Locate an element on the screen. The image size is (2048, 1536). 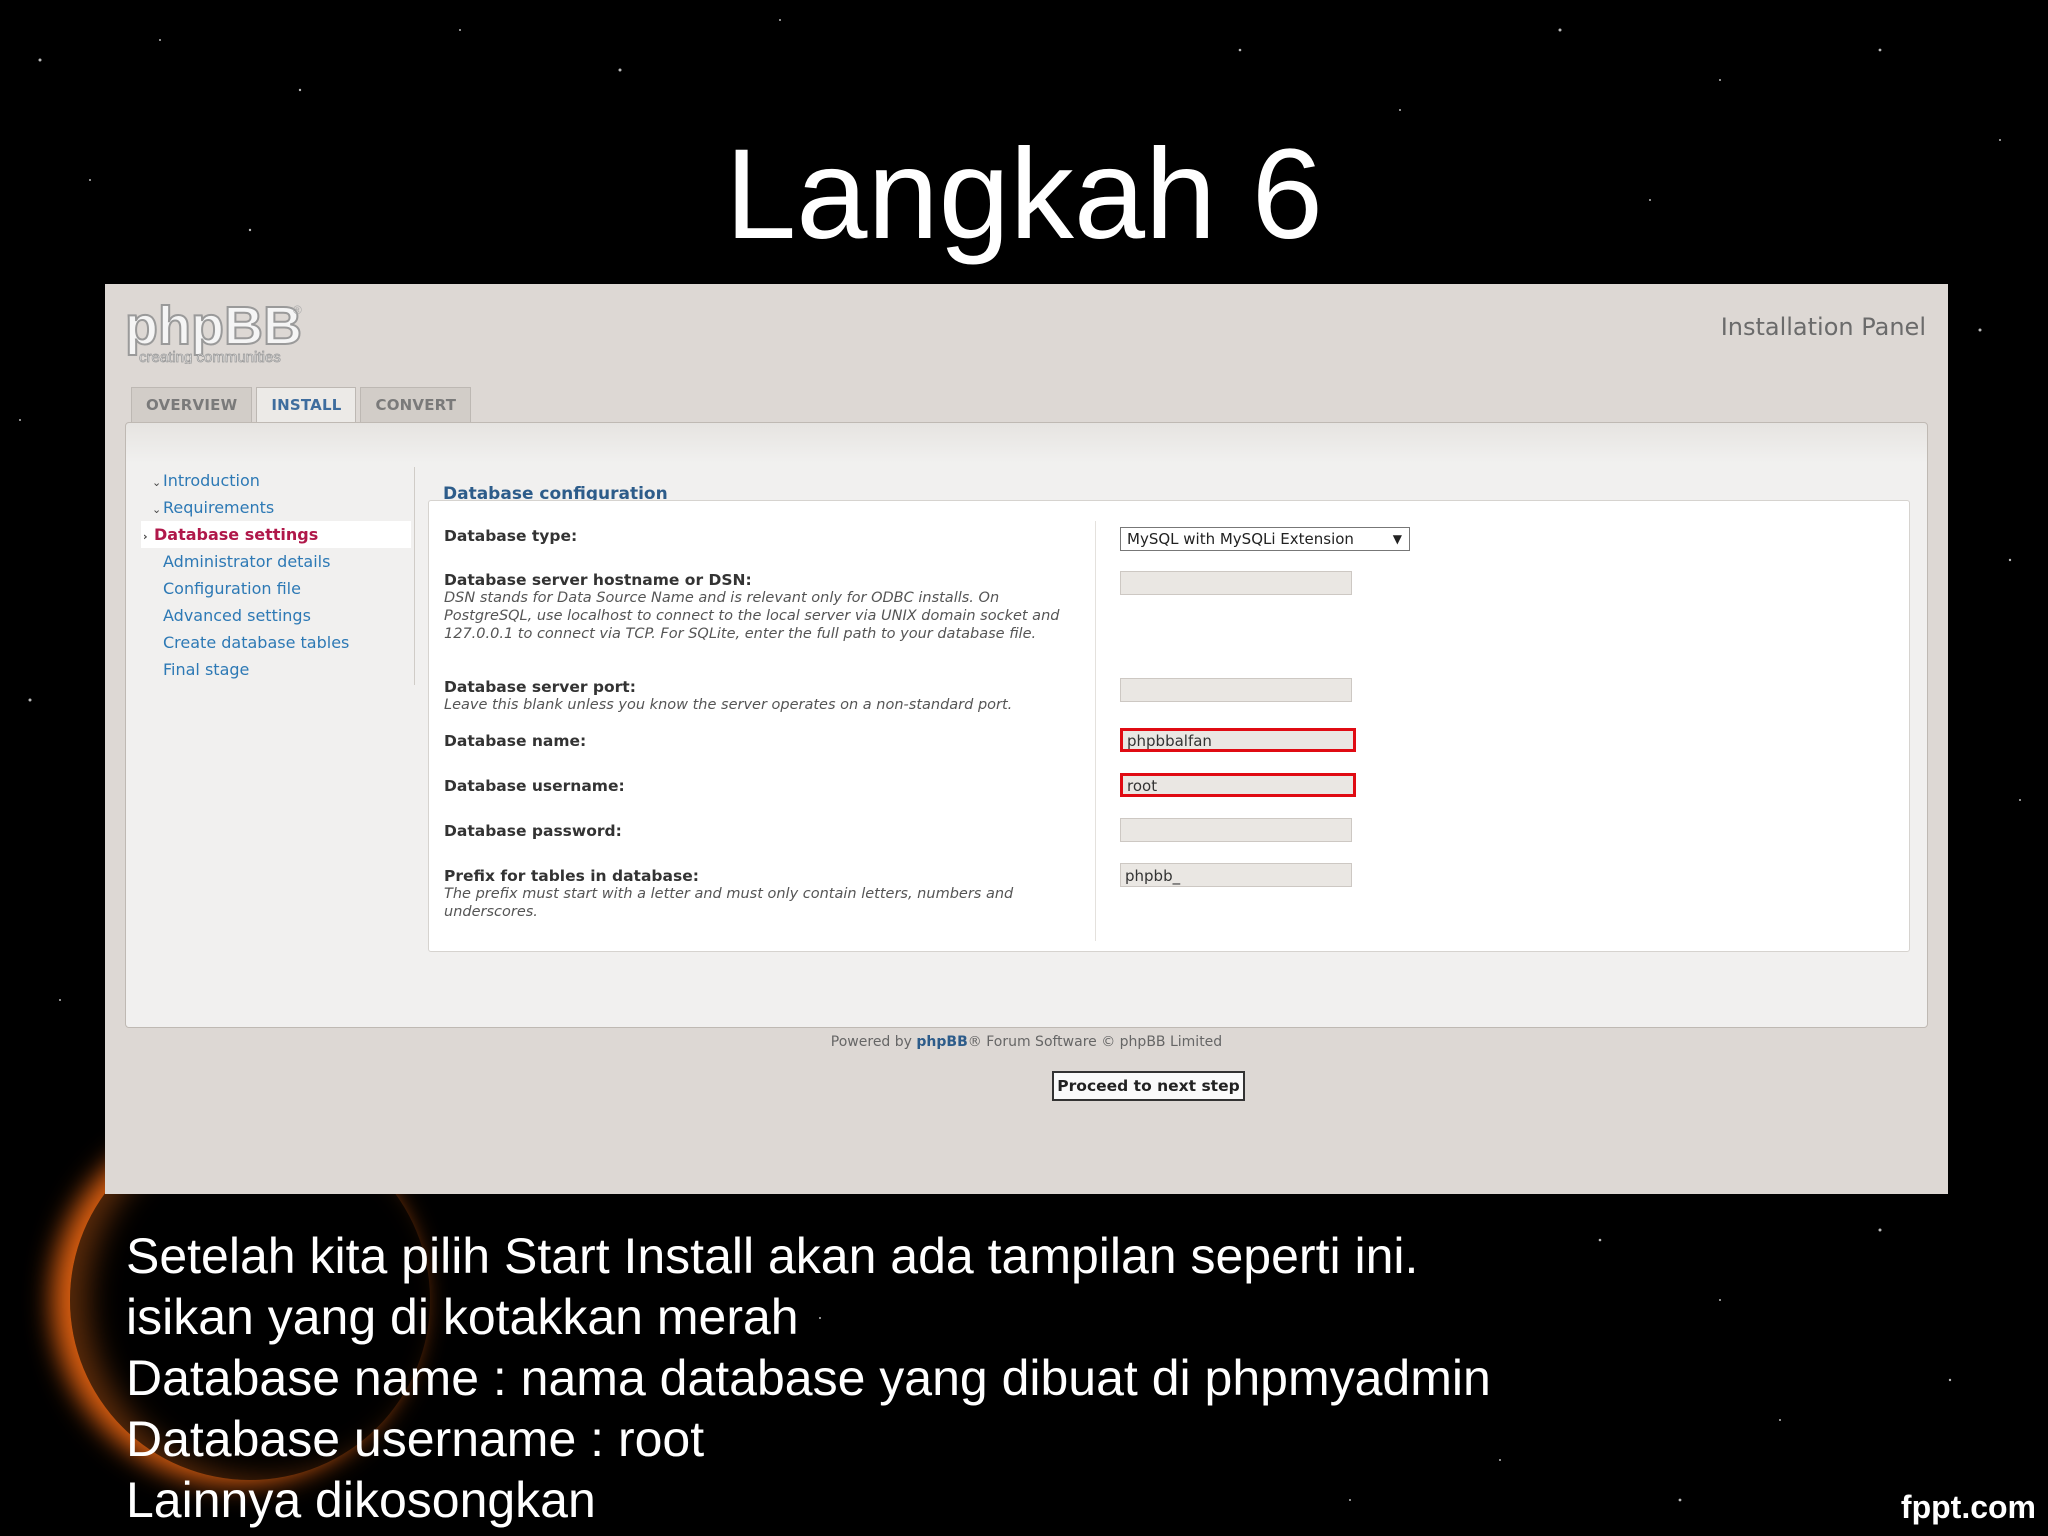
menu-item-label: Requirements is located at coordinates (219, 507).